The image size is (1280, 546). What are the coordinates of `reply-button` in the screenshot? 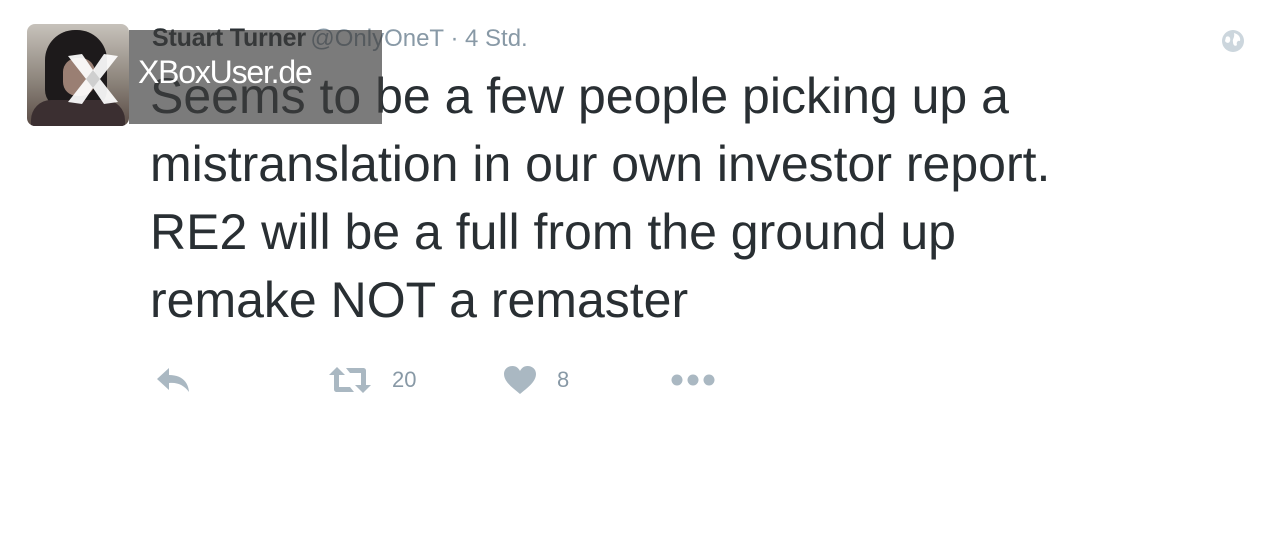 It's located at (173, 380).